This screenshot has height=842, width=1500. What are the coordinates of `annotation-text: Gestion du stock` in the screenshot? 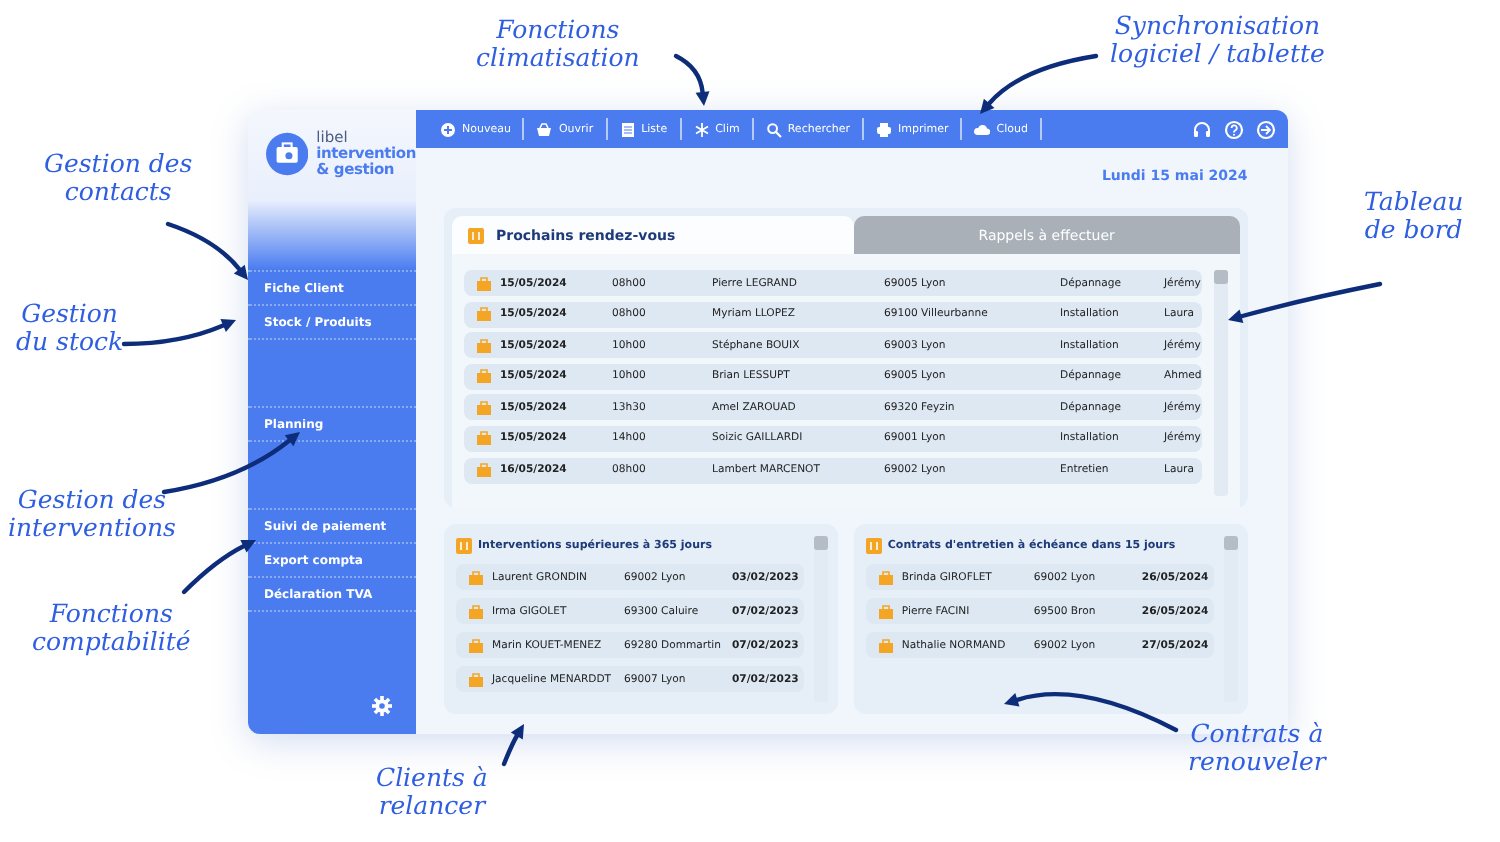 It's located at (70, 328).